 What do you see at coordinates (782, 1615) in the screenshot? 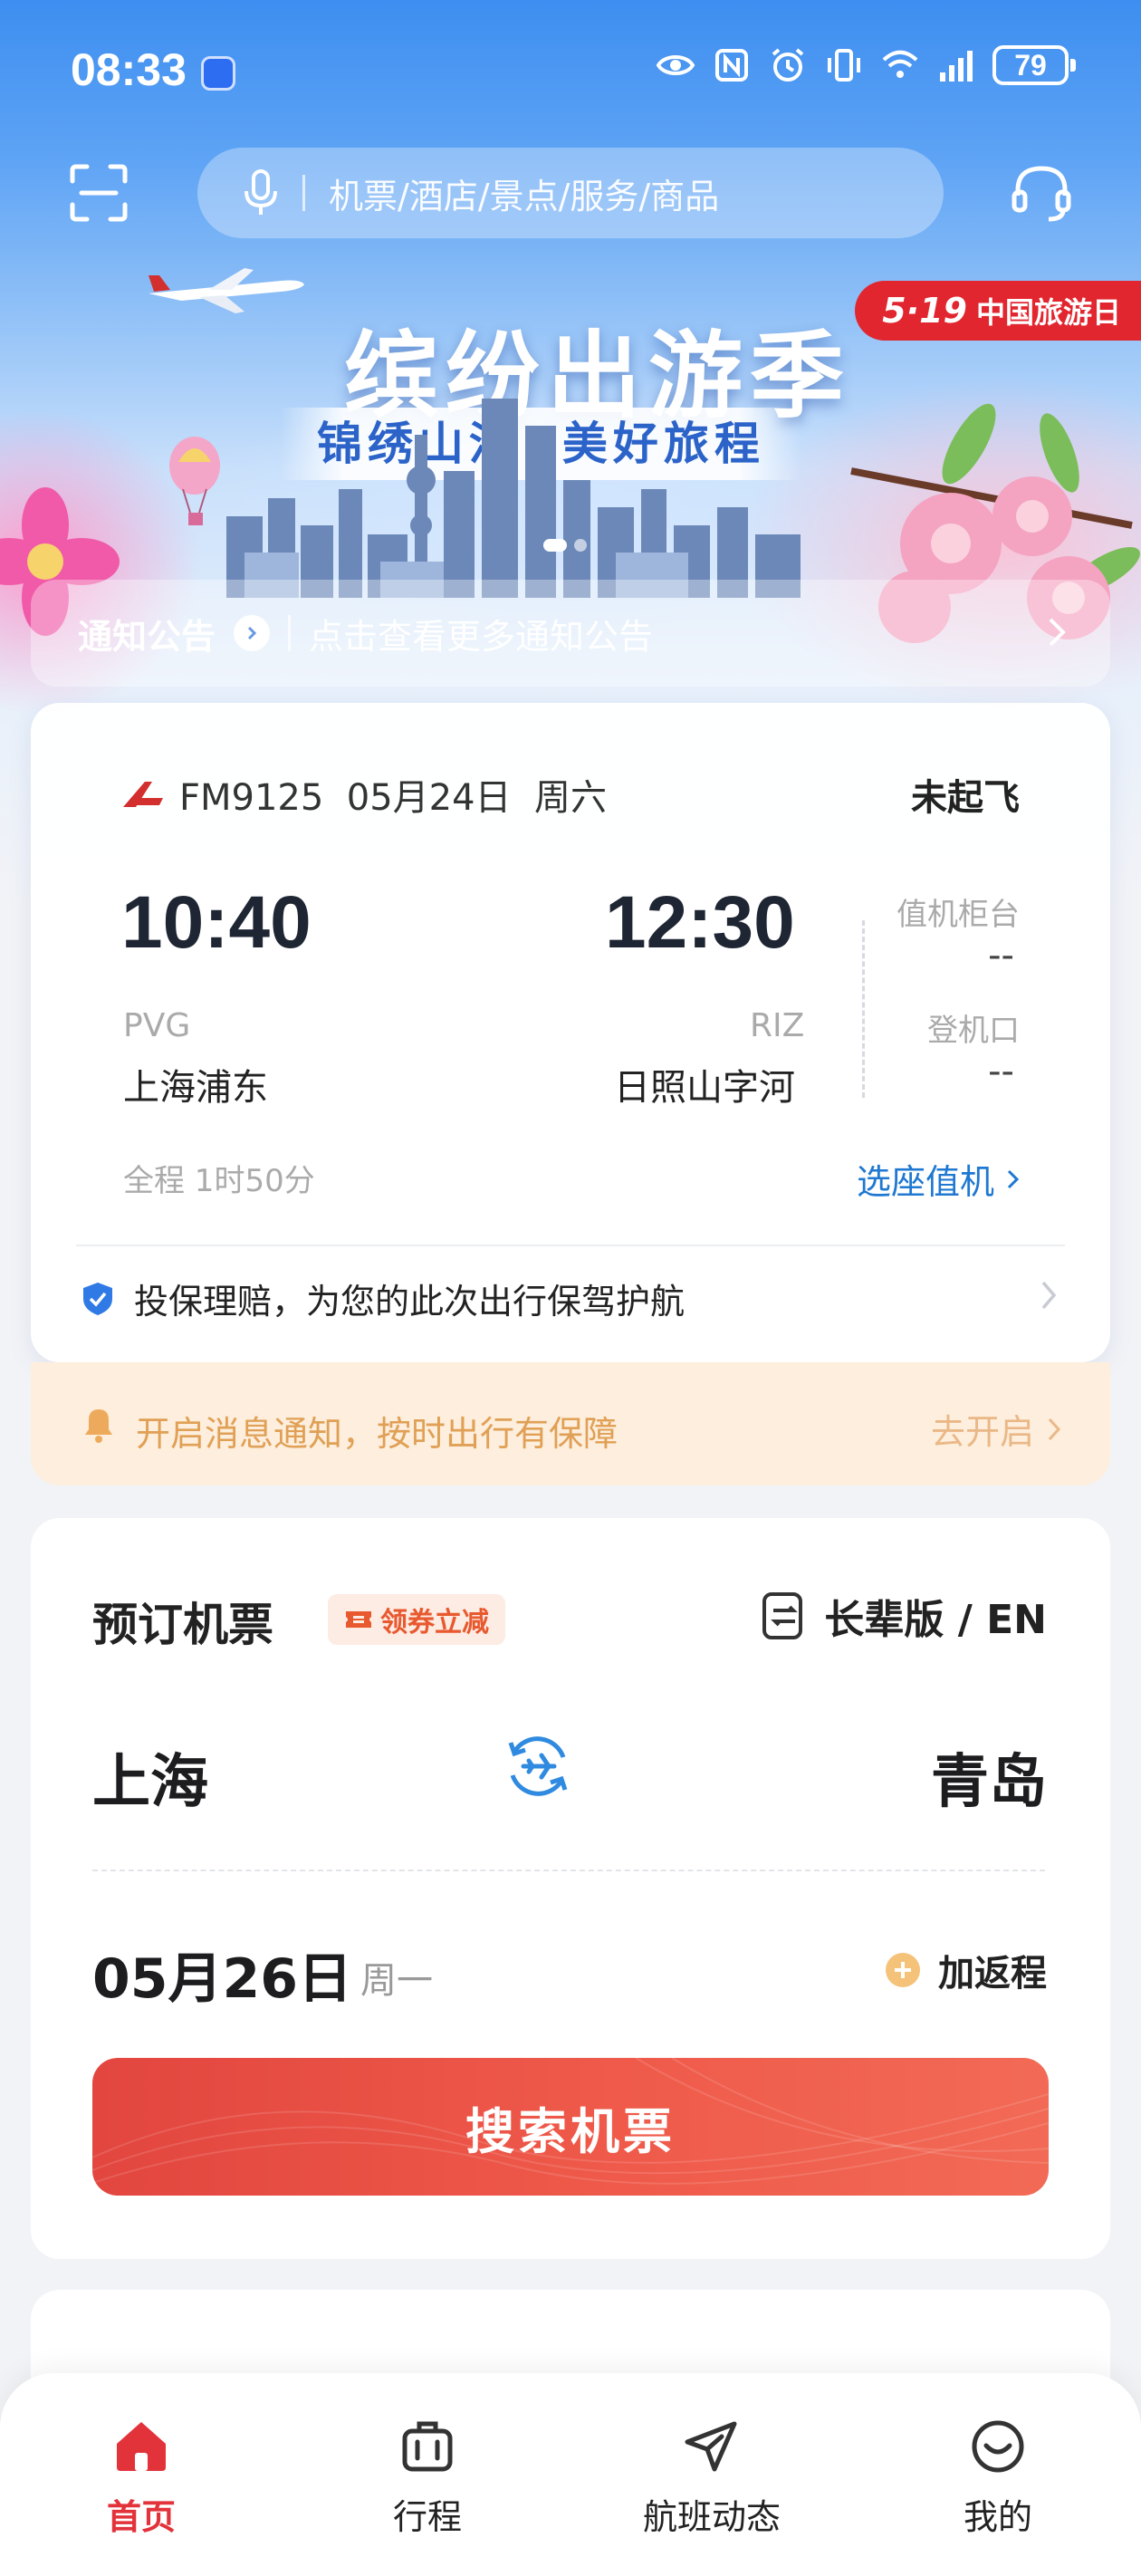
I see `mode-switch-icon` at bounding box center [782, 1615].